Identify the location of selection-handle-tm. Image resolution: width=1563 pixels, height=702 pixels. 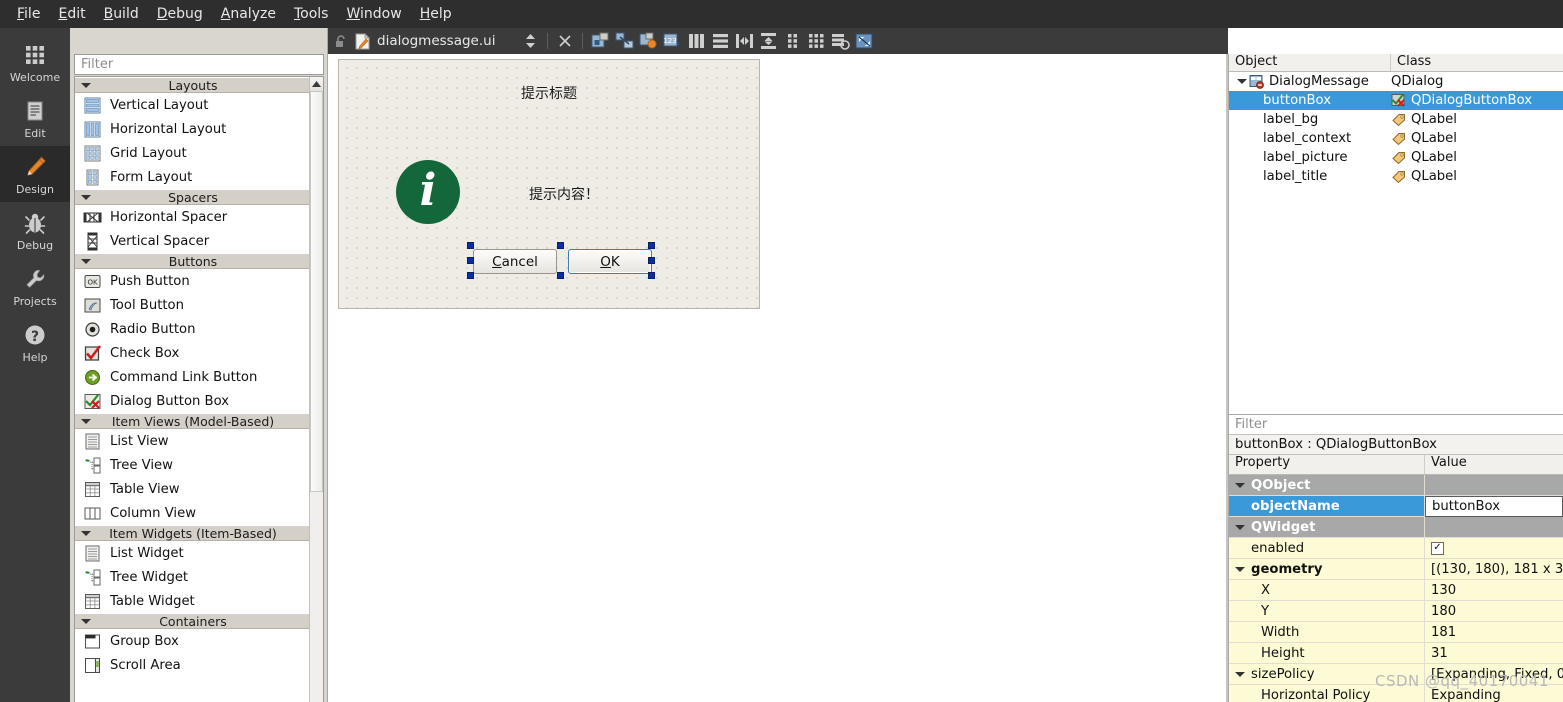
(560, 245).